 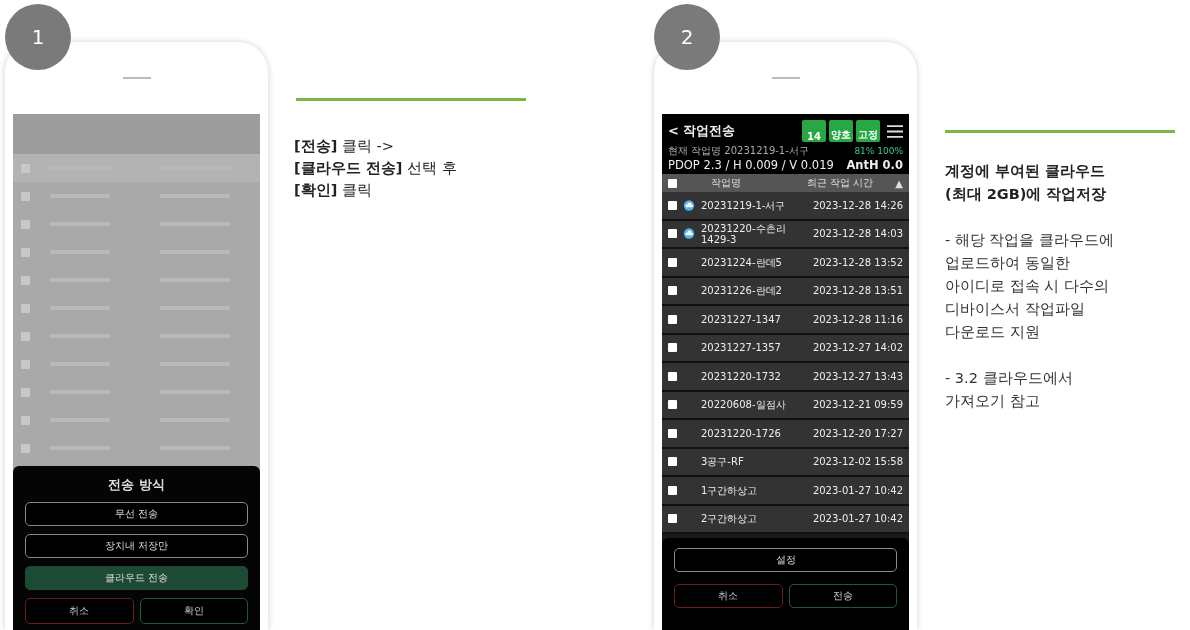 What do you see at coordinates (841, 131) in the screenshot?
I see `status-badge: 양호` at bounding box center [841, 131].